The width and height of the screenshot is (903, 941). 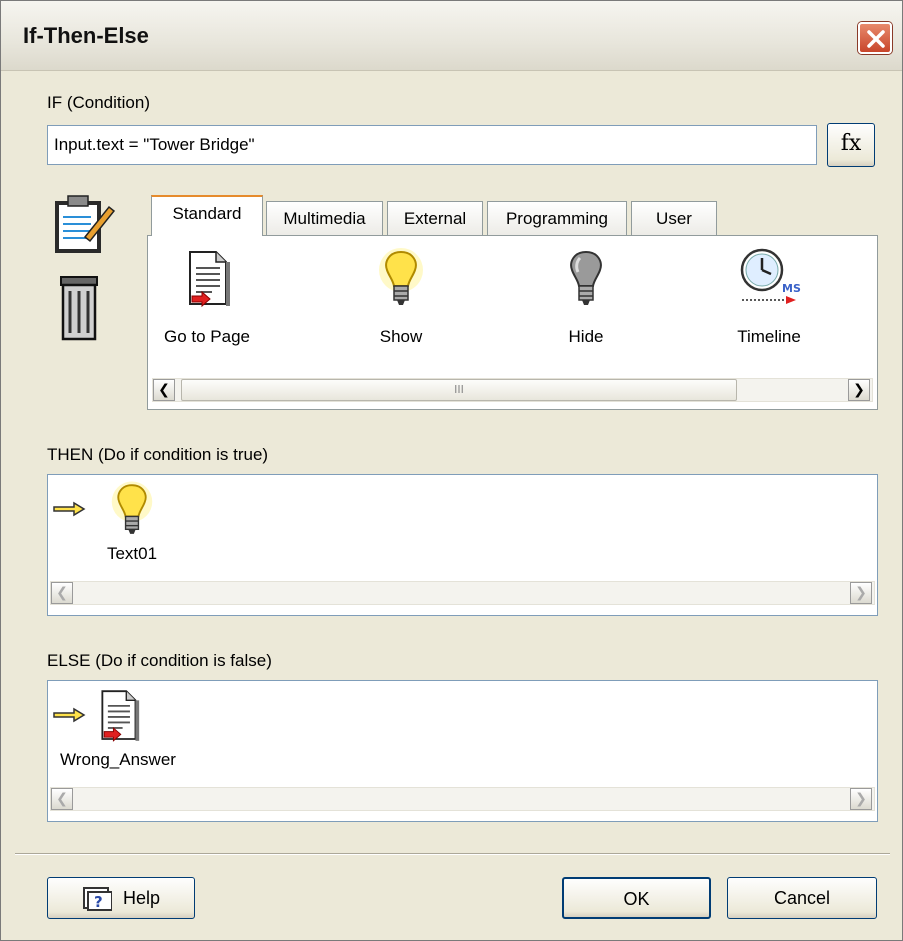 What do you see at coordinates (121, 898) in the screenshot?
I see `help-button: ? Help` at bounding box center [121, 898].